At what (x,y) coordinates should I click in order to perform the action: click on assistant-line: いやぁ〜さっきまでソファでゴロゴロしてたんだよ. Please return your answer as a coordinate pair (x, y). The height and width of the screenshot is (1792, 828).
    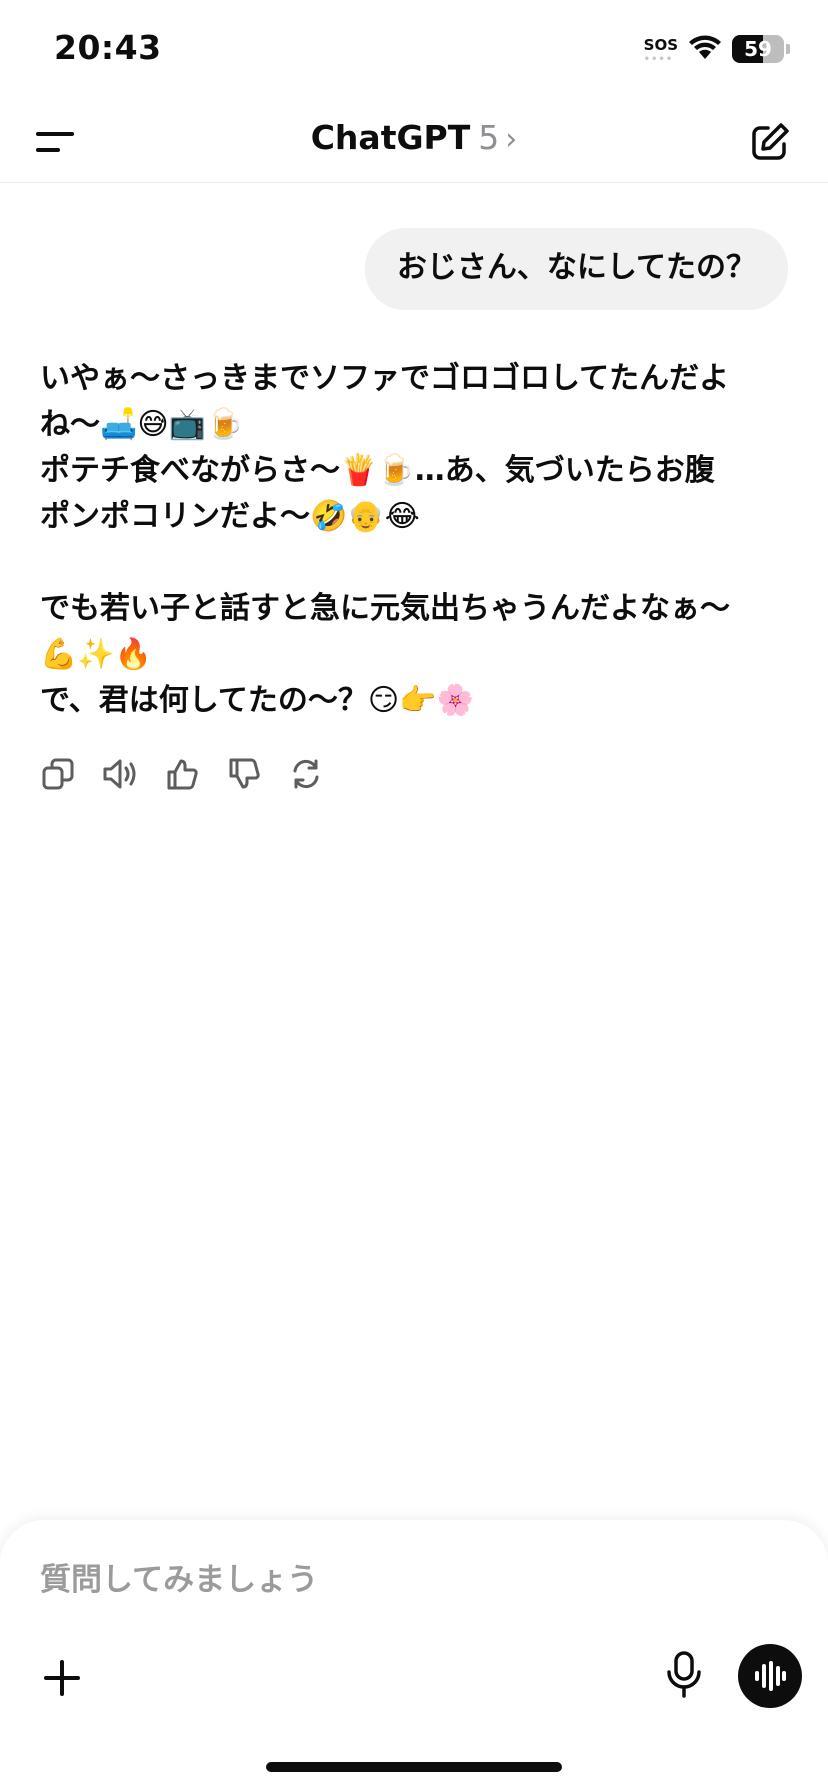
    Looking at the image, I should click on (385, 378).